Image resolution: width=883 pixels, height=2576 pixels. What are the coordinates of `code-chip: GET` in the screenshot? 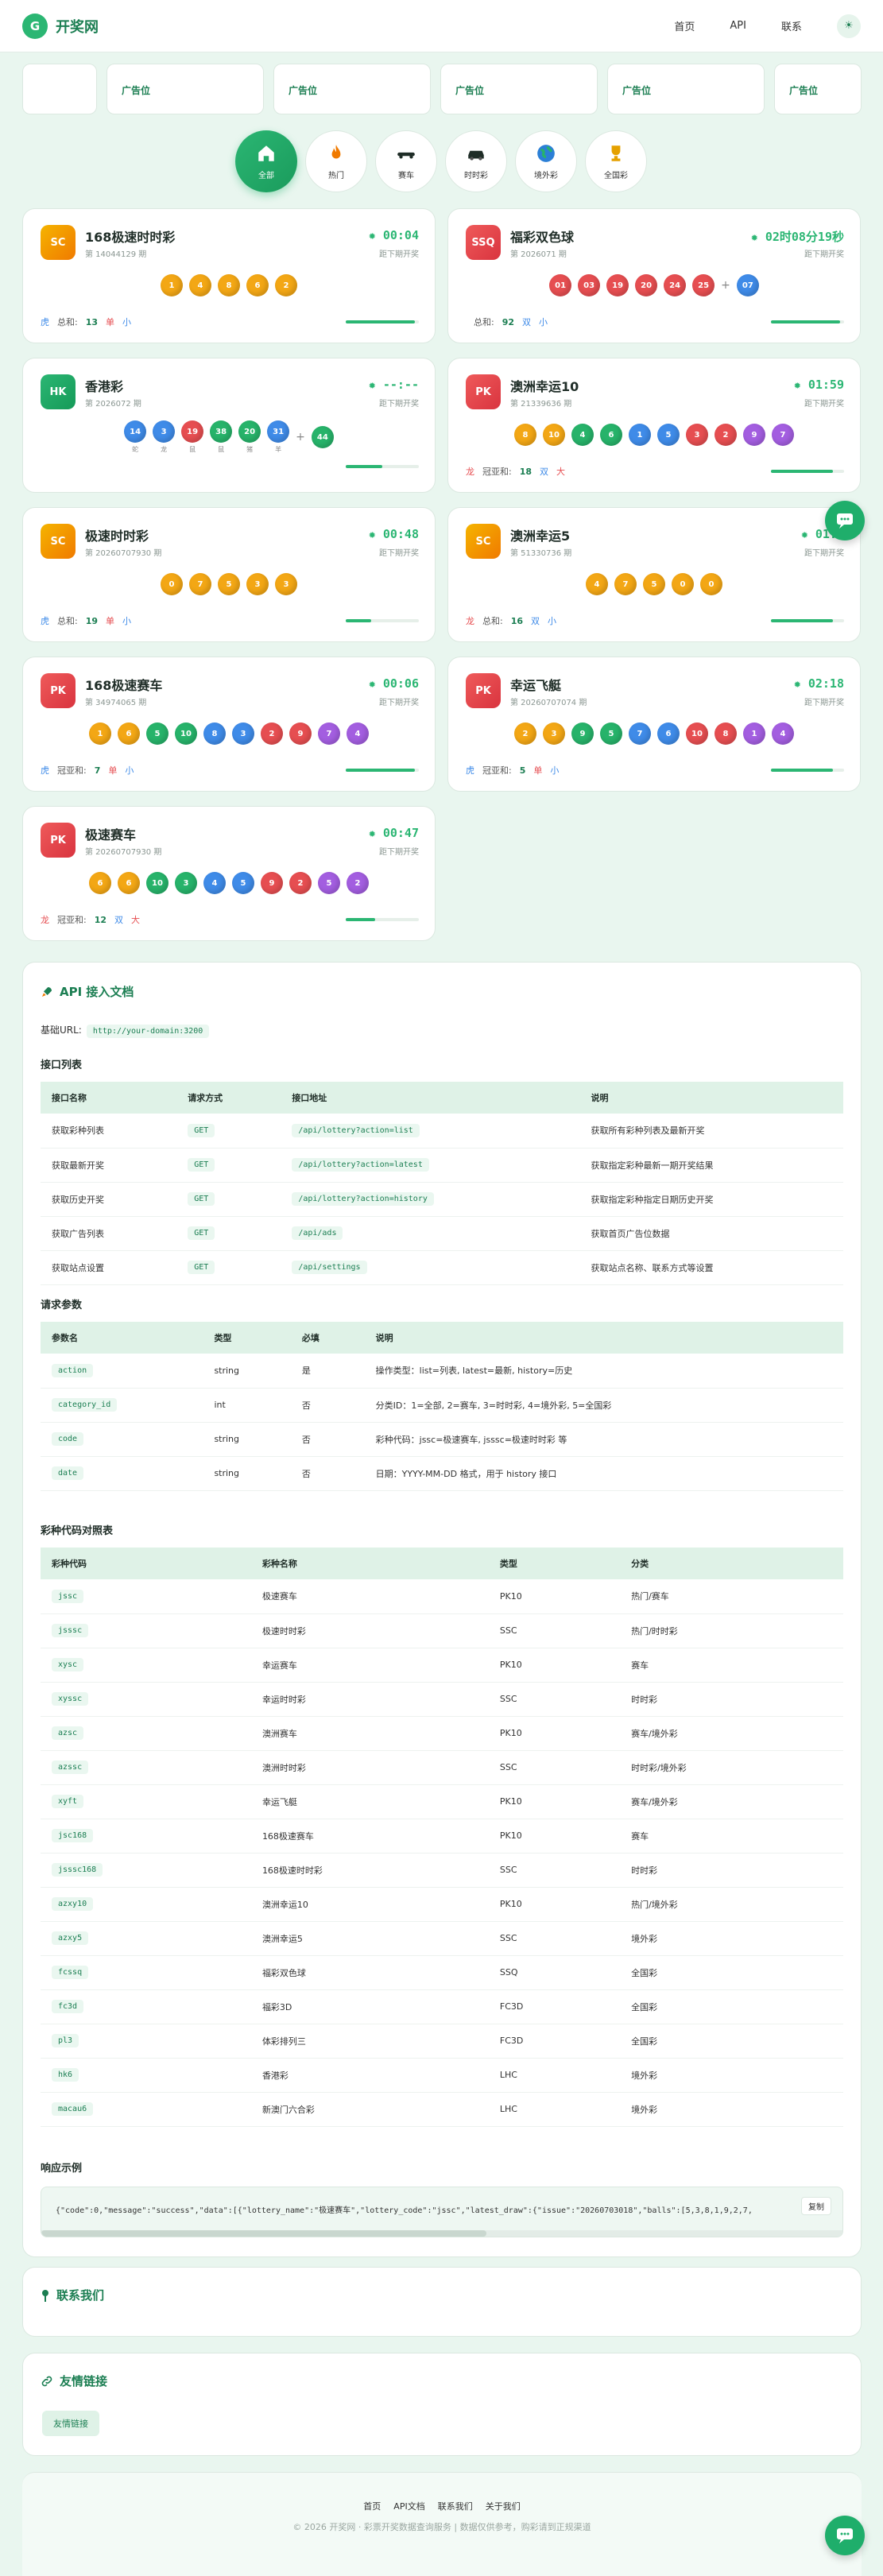 It's located at (201, 1130).